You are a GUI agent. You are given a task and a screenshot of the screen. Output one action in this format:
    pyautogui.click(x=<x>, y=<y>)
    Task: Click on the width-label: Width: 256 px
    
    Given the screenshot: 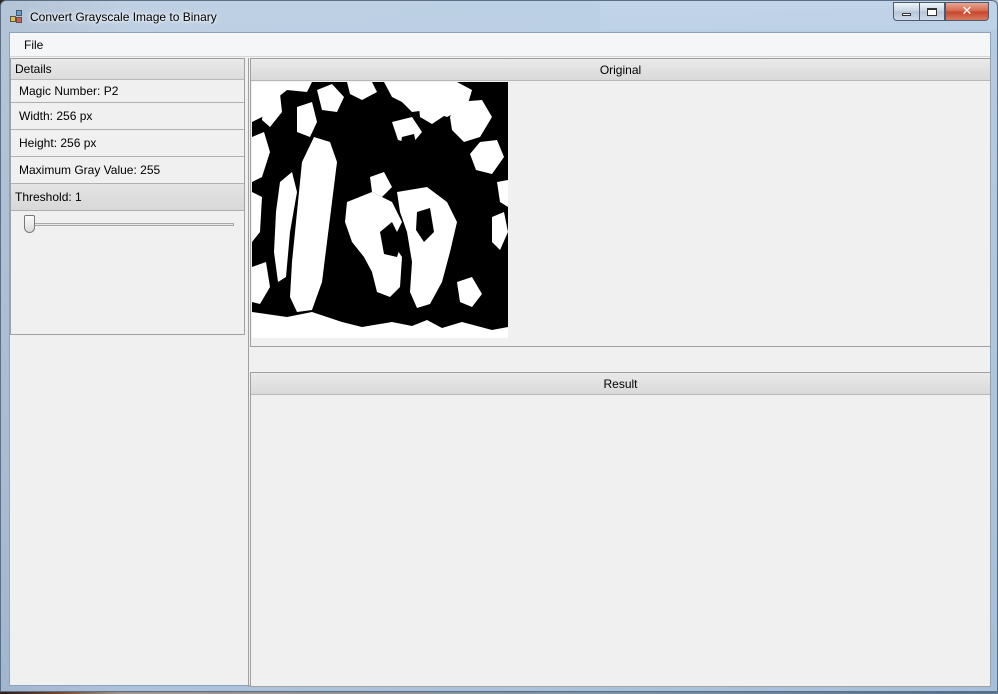 What is the action you would take?
    pyautogui.click(x=127, y=116)
    